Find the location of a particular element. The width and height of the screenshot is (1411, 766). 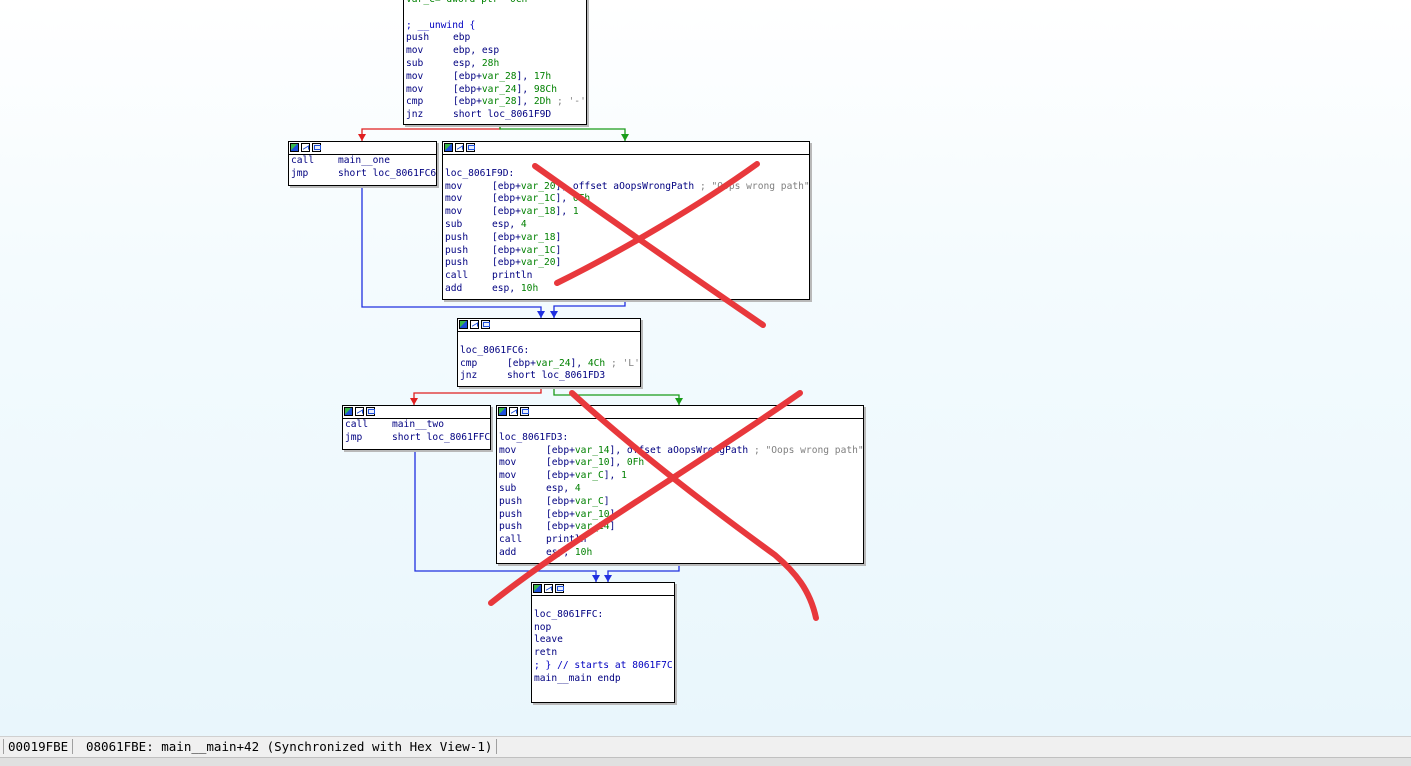

operand: var_14 is located at coordinates (592, 450).